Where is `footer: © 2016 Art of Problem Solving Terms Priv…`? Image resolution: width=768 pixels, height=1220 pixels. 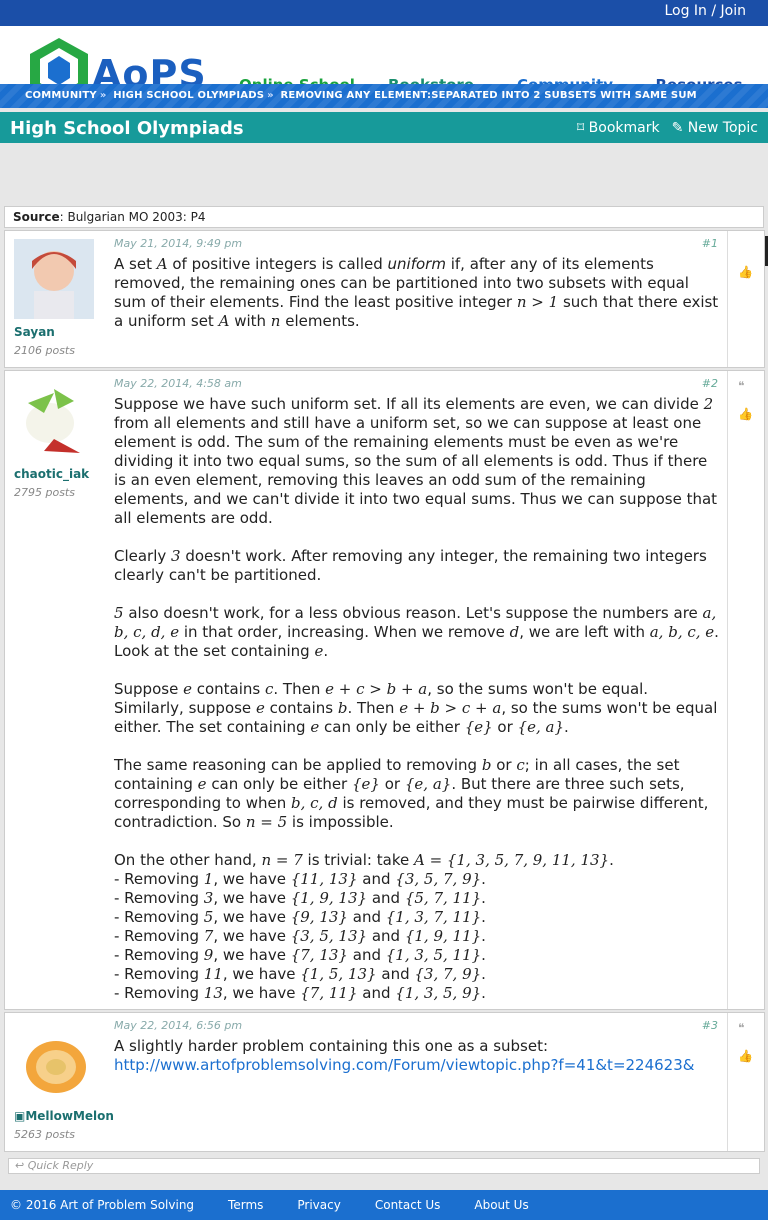 footer: © 2016 Art of Problem Solving Terms Priv… is located at coordinates (384, 1205).